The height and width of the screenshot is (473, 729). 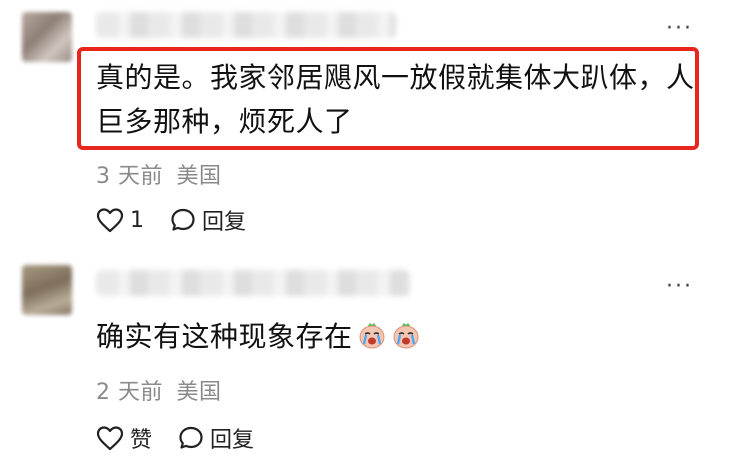 I want to click on like-button: 赞, so click(x=124, y=438).